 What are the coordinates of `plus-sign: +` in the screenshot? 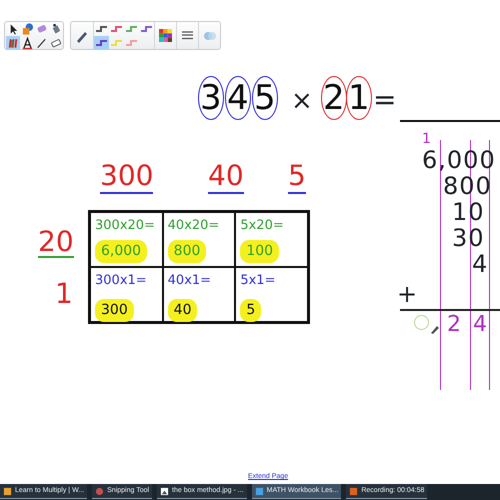 It's located at (407, 294).